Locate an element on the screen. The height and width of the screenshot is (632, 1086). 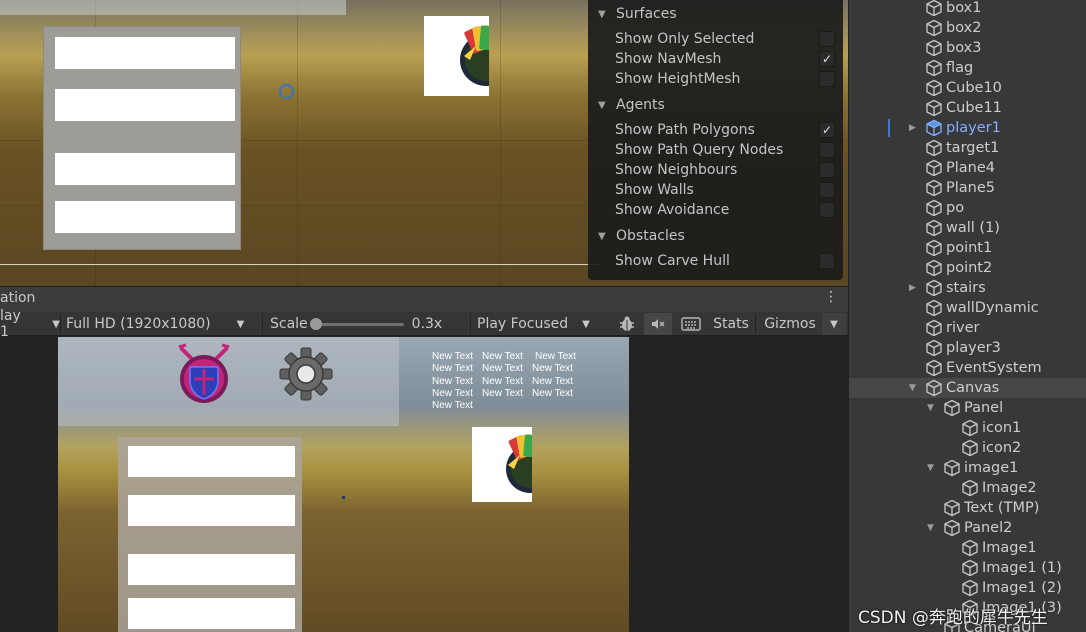
hierarchy-item: box3 is located at coordinates (967, 48).